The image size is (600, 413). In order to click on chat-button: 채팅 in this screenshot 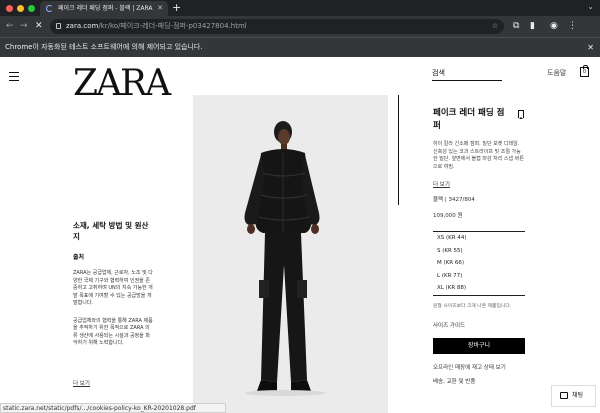, I will do `click(573, 396)`.